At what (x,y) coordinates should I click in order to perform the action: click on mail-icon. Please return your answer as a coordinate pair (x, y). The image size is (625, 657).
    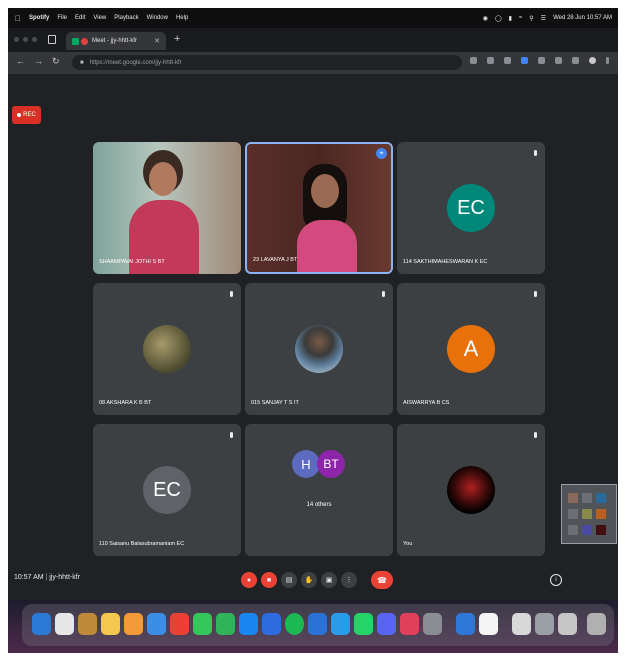
    Looking at the image, I should click on (271, 624).